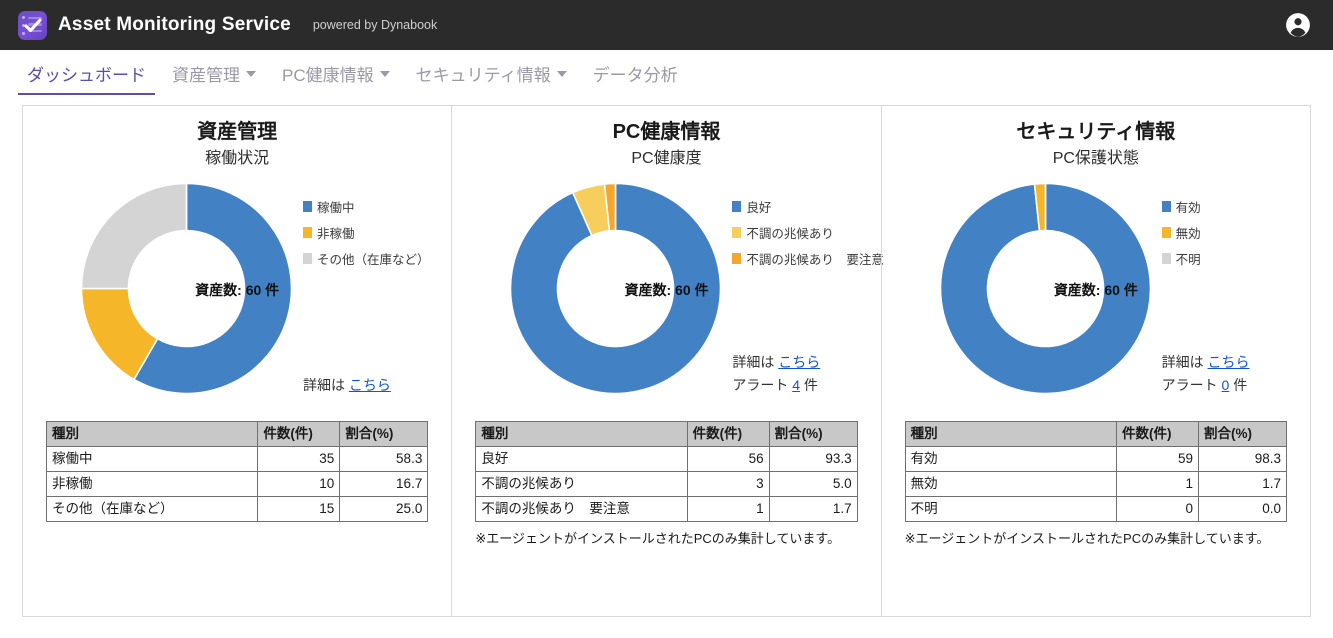  Describe the element at coordinates (1188, 233) in the screenshot. I see `legend-label: 無効` at that location.